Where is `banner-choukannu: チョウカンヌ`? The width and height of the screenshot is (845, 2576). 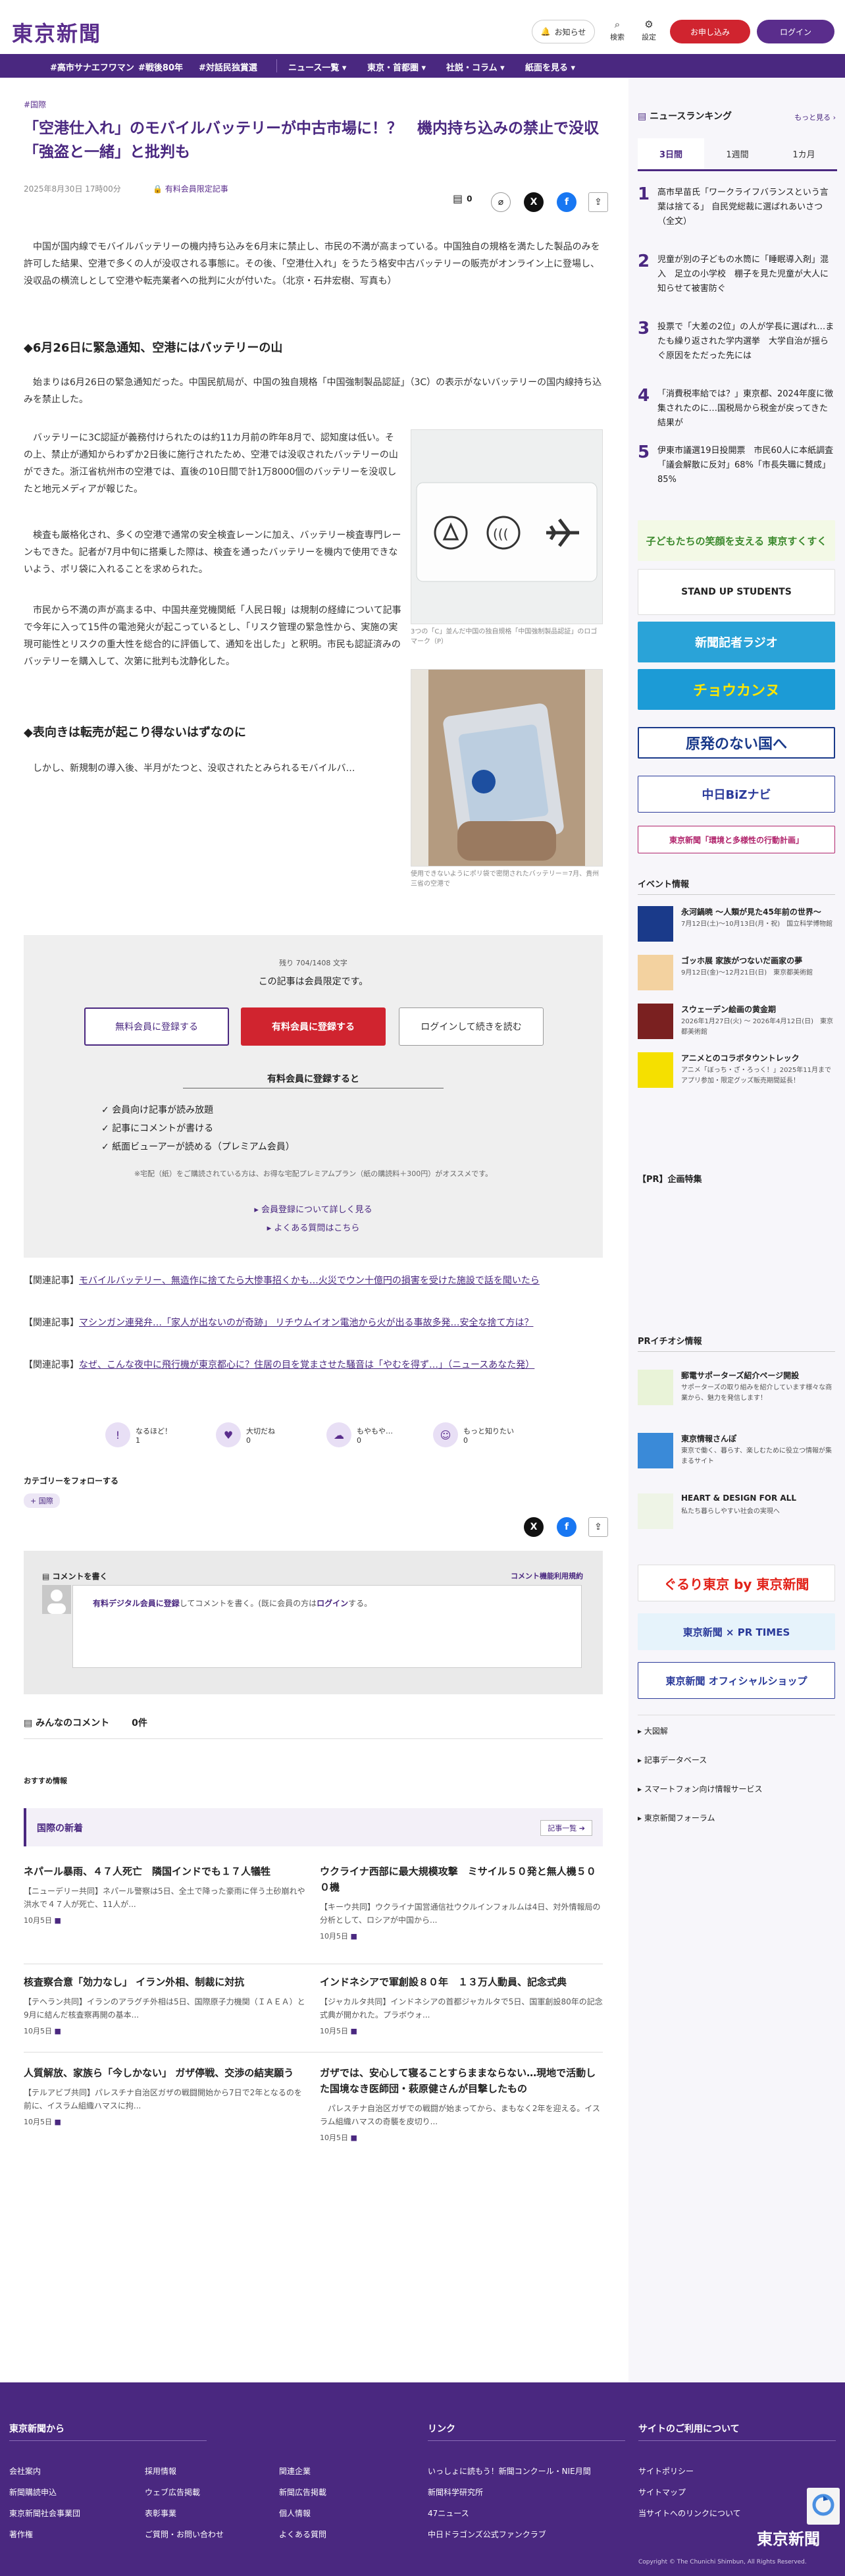 banner-choukannu: チョウカンヌ is located at coordinates (737, 689).